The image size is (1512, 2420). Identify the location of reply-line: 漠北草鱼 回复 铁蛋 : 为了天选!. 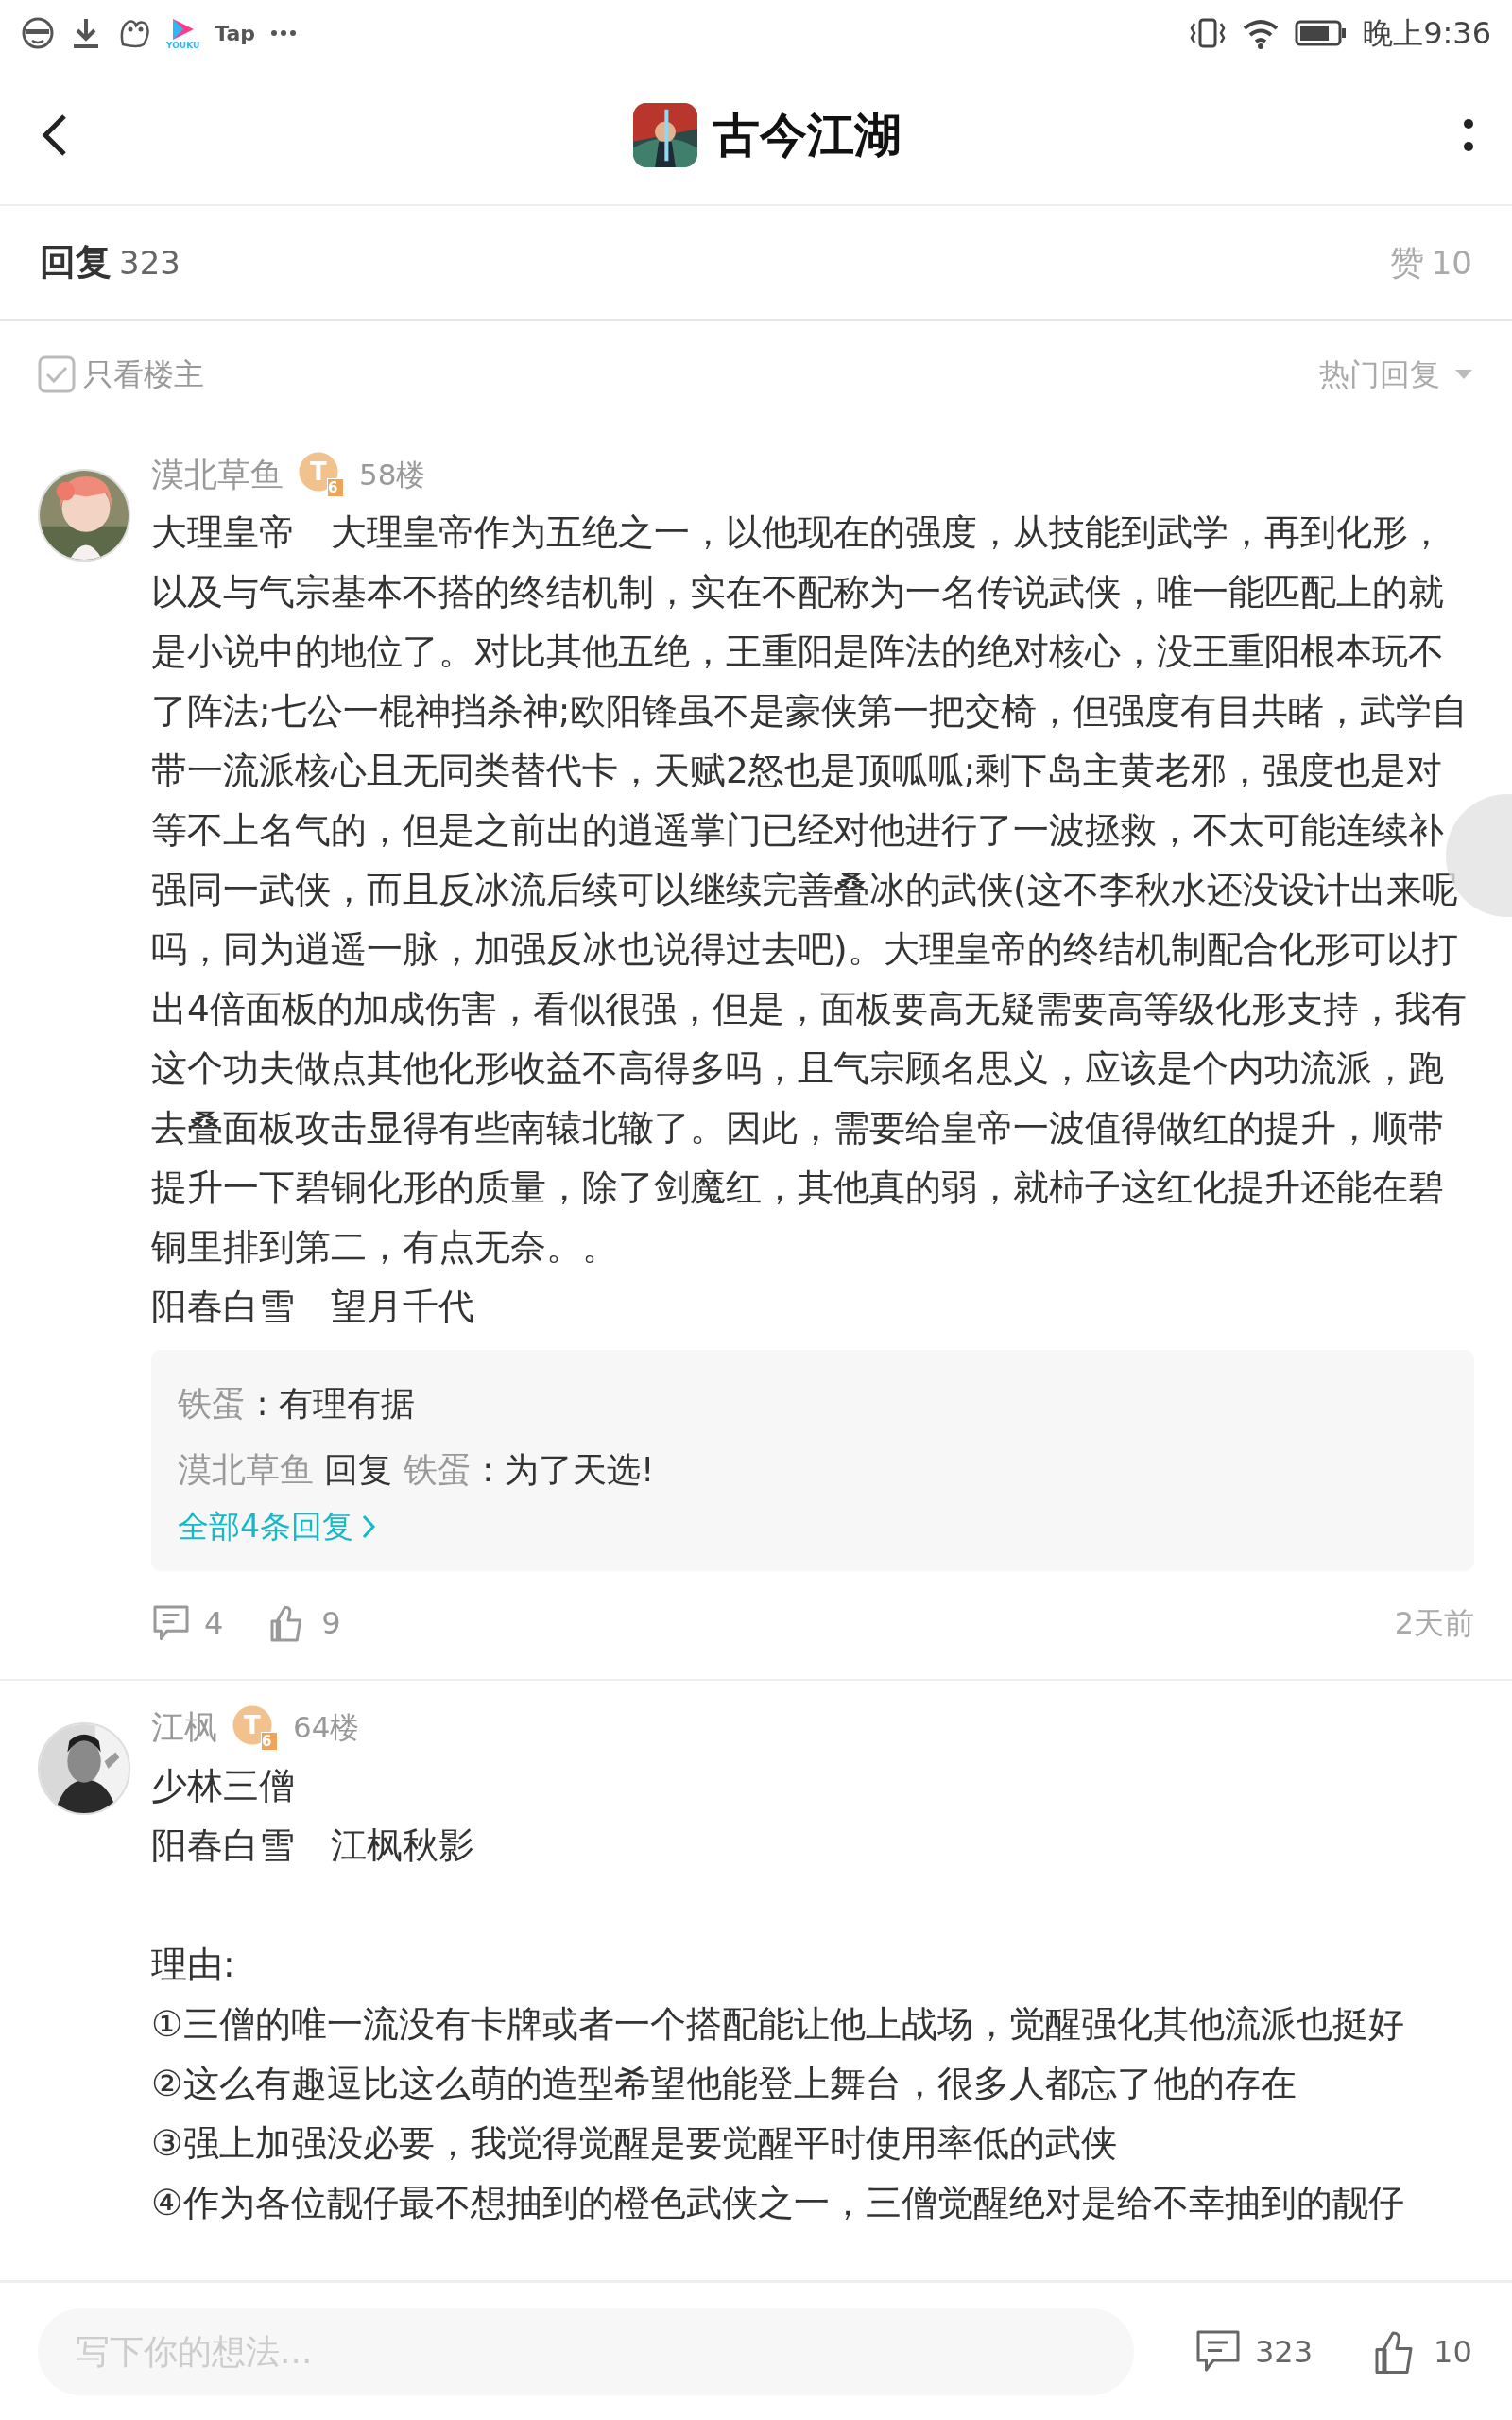
(417, 1470).